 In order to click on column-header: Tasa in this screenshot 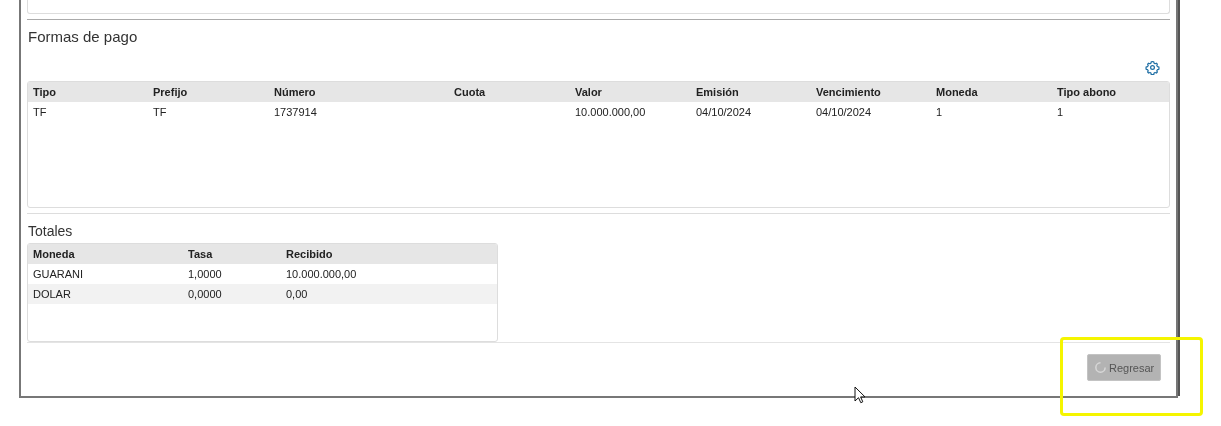, I will do `click(200, 254)`.